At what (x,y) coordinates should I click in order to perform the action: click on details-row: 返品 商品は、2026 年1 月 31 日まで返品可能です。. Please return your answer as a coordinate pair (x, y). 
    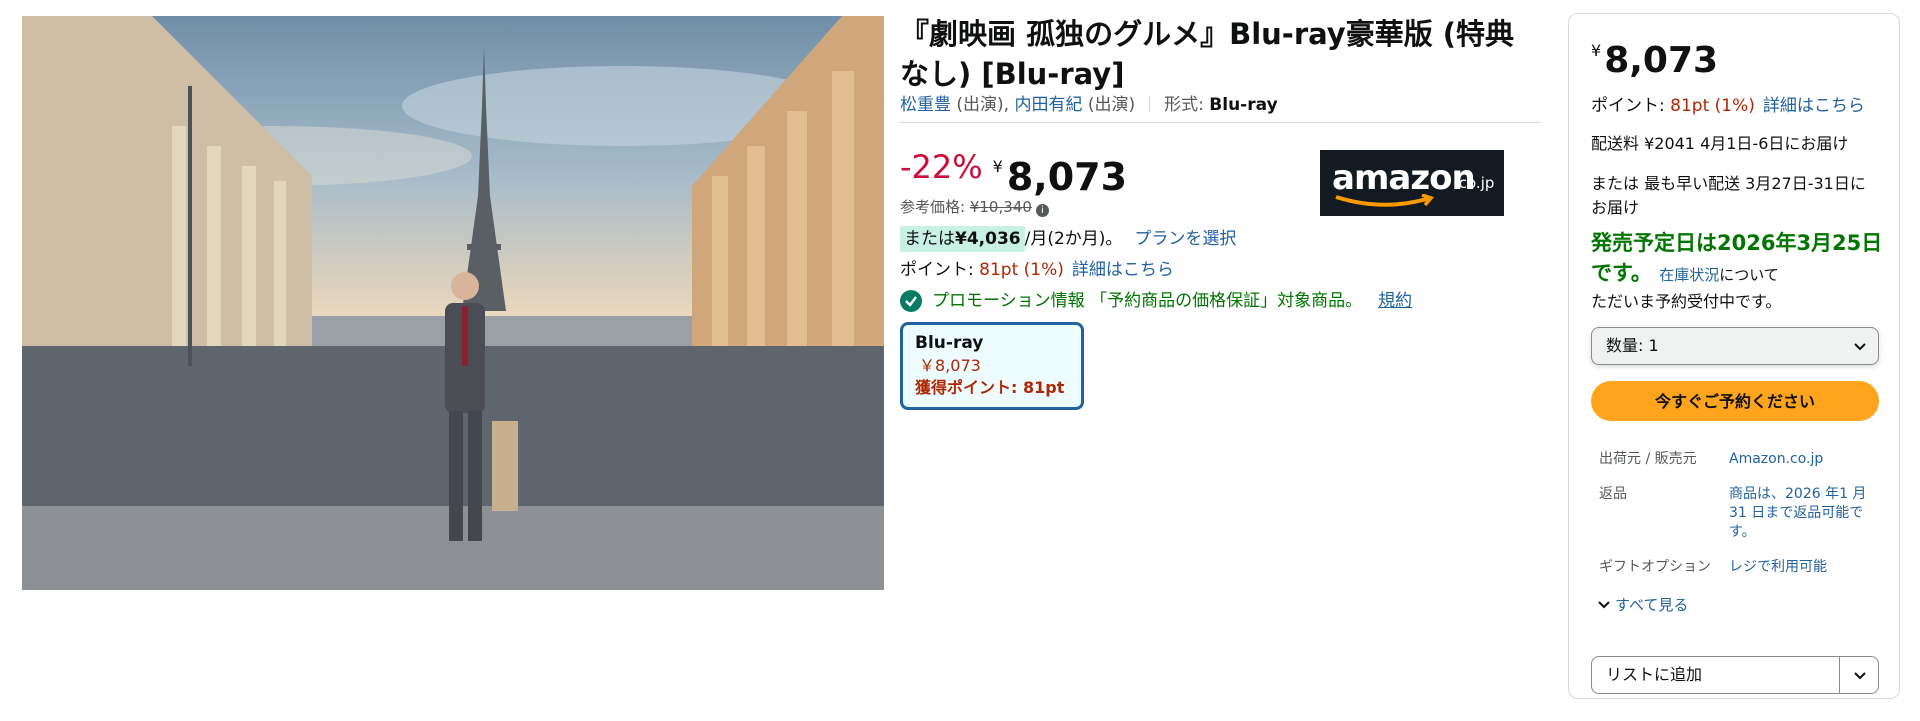
    Looking at the image, I should click on (1739, 513).